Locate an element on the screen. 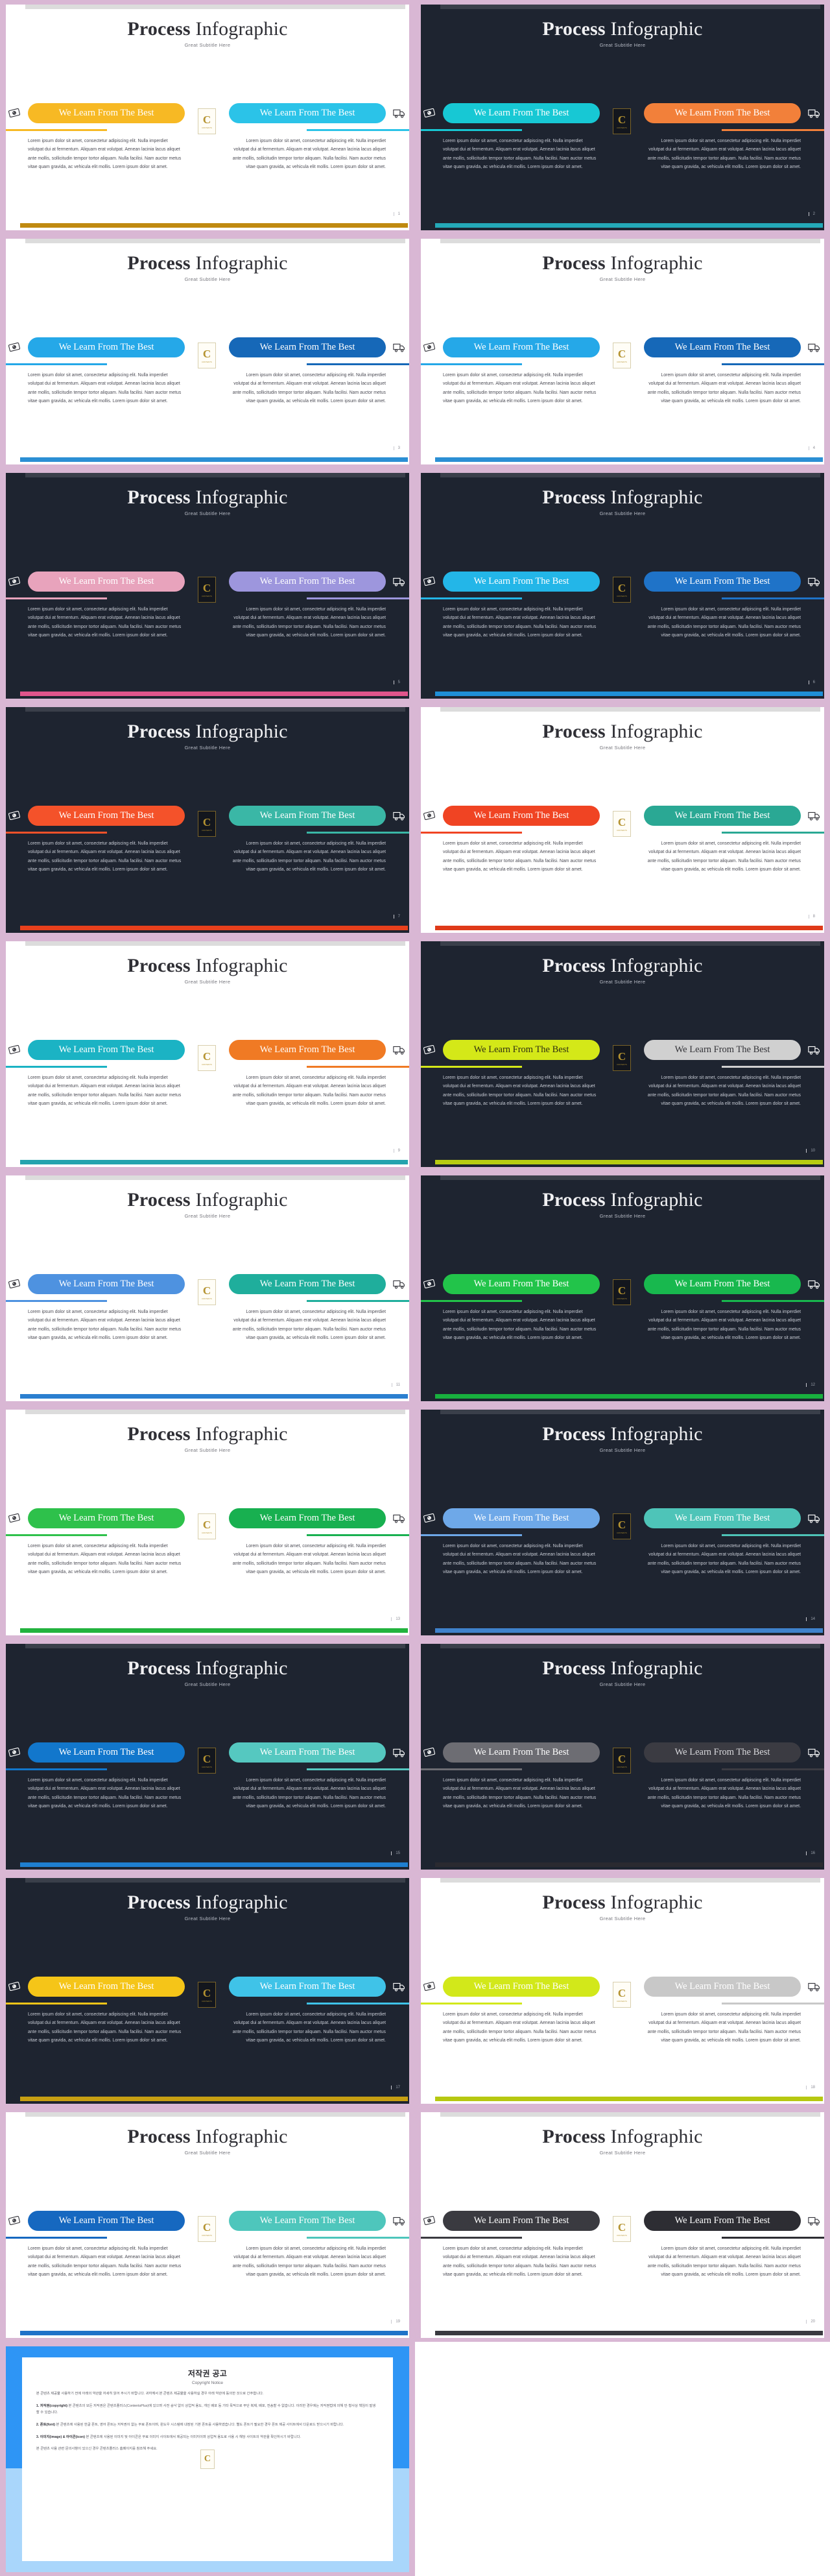  slide-stage: Process Infographic Great Subtitle Here is located at coordinates (207, 1054).